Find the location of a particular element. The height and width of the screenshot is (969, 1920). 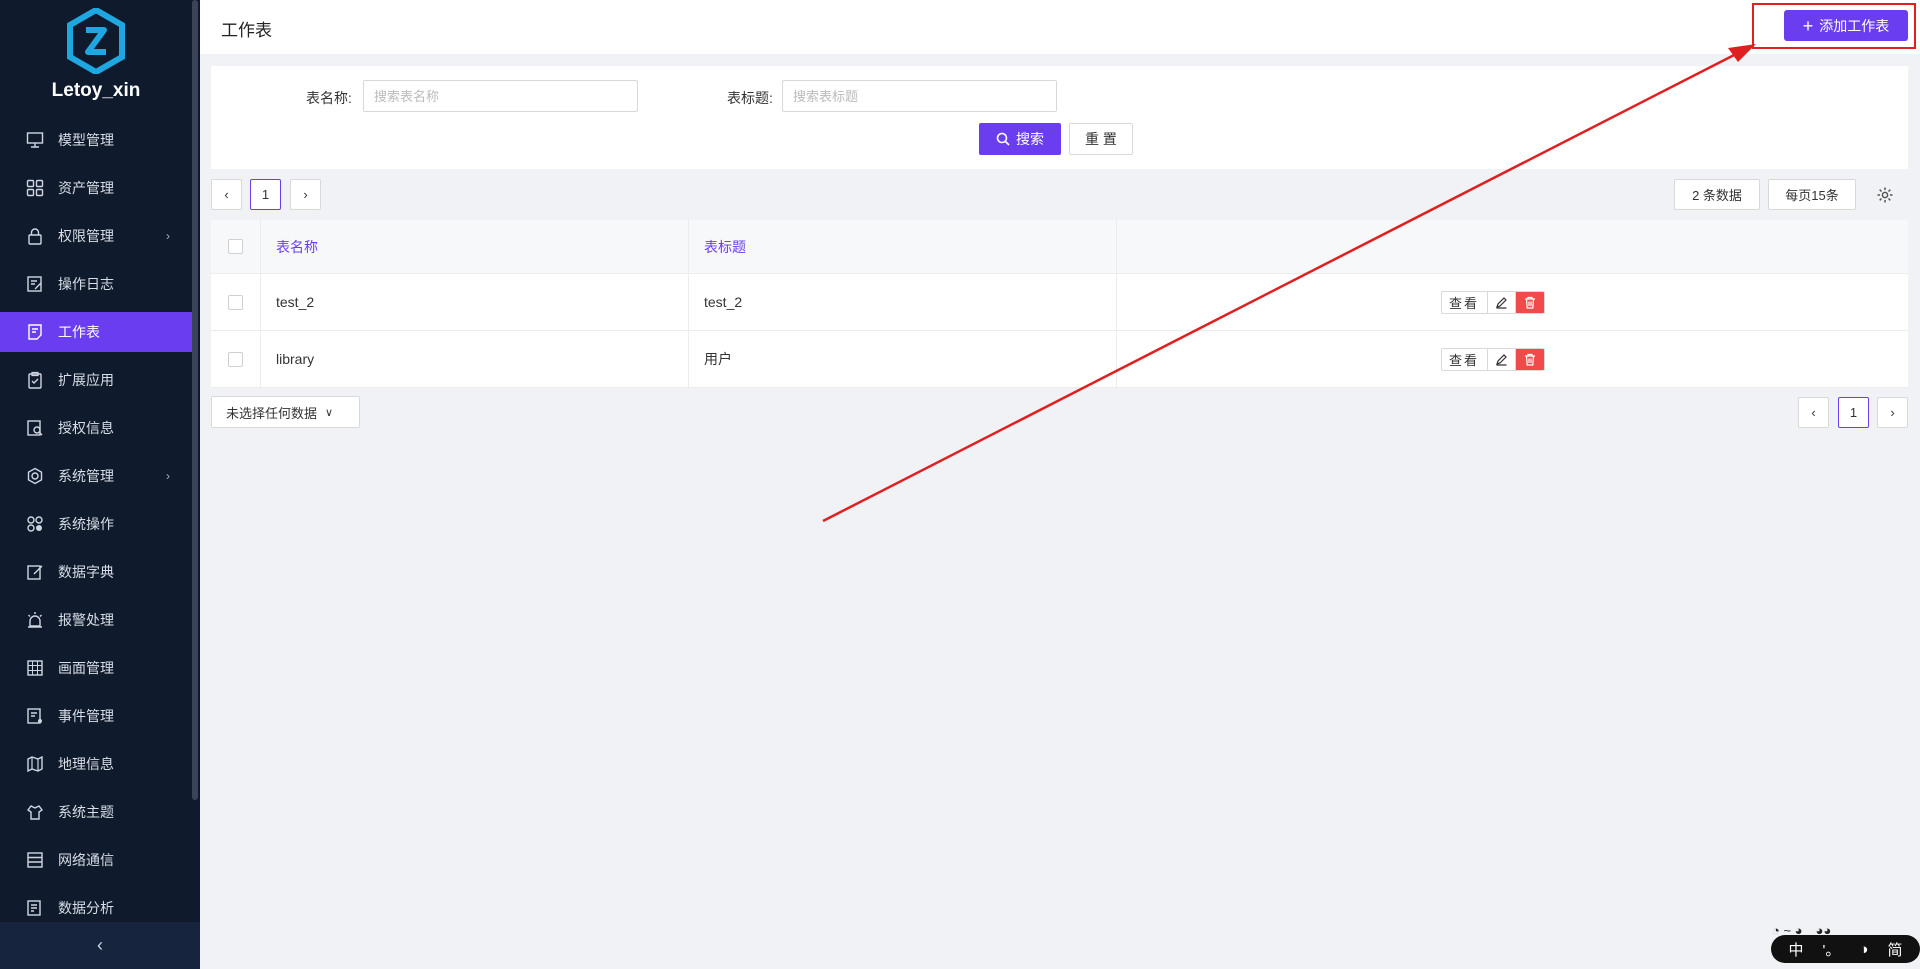

sidebar-item-model: 模型管理 is located at coordinates (96, 140).